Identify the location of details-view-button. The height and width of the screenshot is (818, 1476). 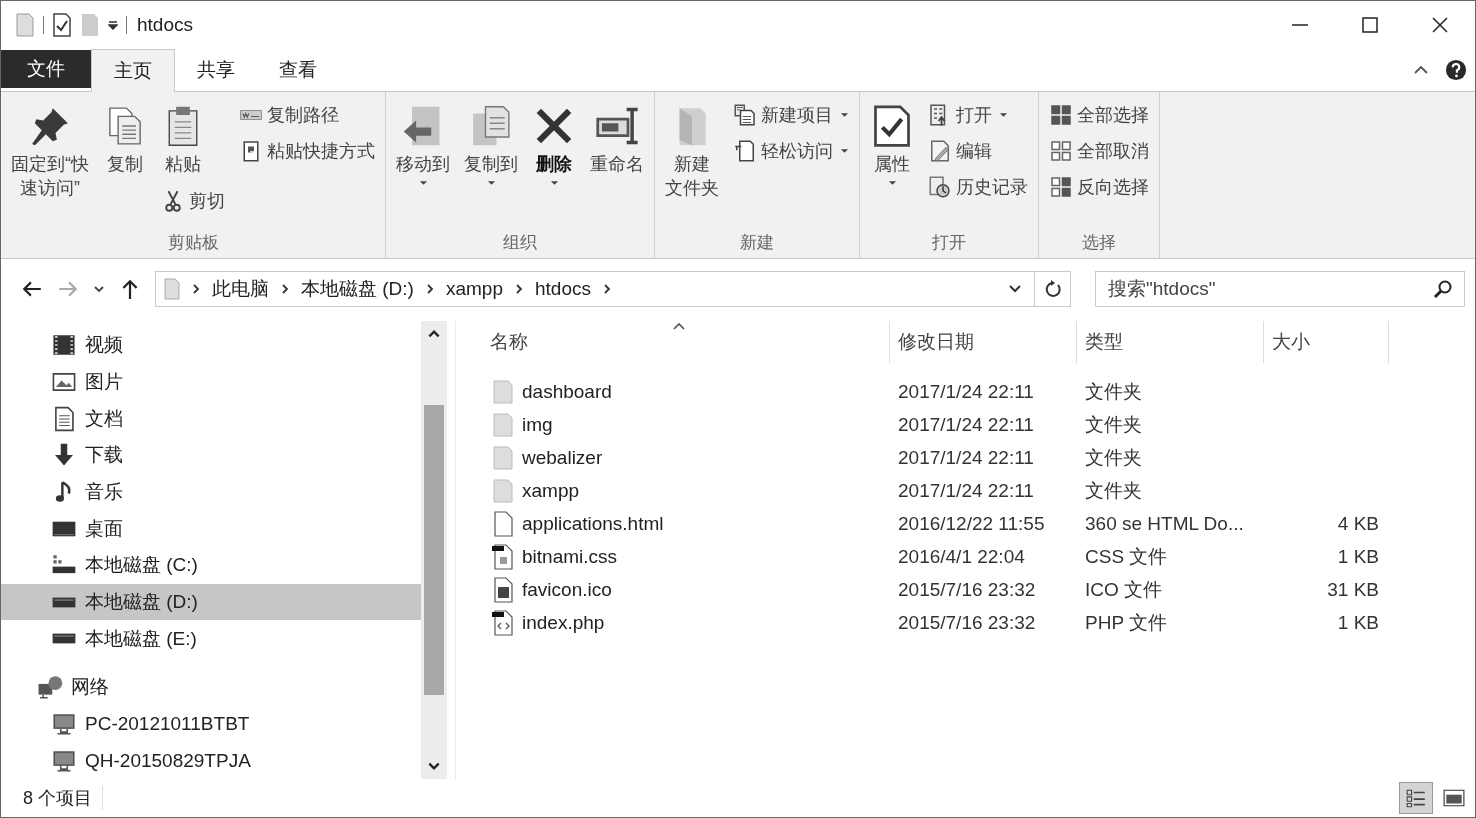
(1416, 798).